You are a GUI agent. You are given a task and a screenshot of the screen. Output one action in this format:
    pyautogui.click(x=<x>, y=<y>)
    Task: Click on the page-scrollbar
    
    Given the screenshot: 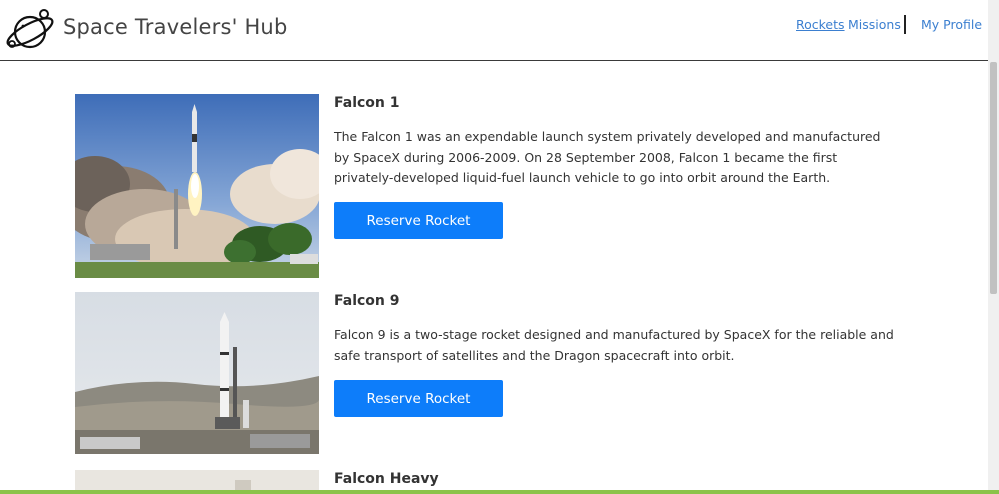 What is the action you would take?
    pyautogui.click(x=993, y=247)
    